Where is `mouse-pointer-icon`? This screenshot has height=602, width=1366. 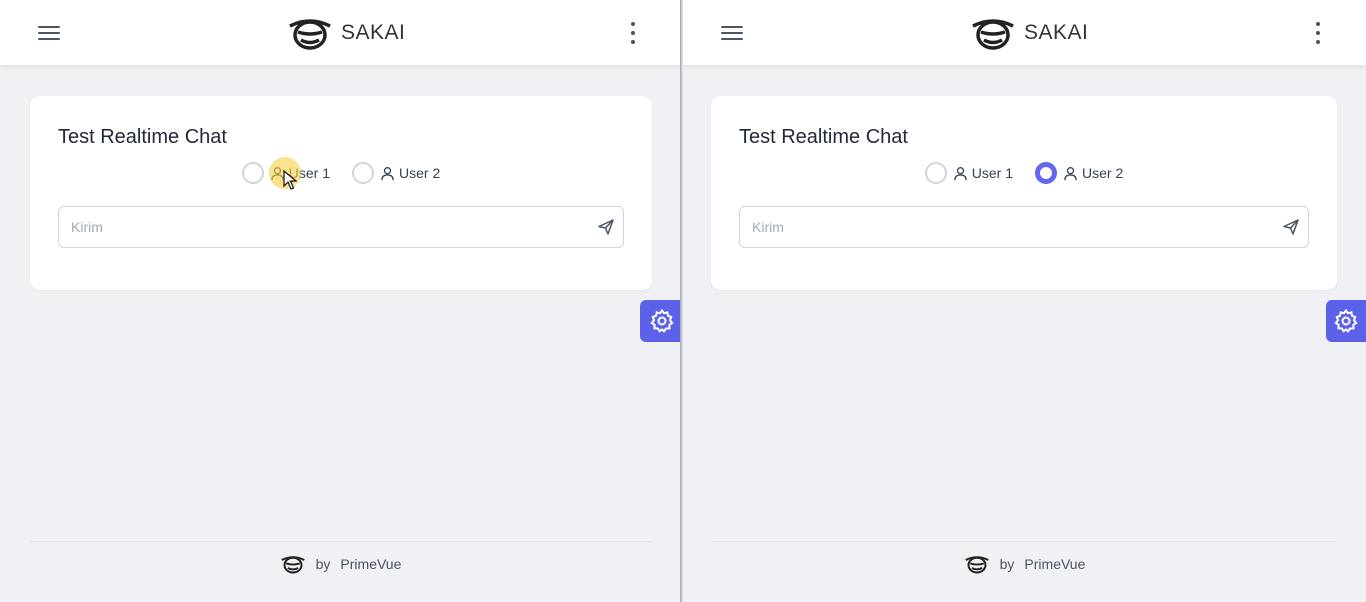
mouse-pointer-icon is located at coordinates (290, 180).